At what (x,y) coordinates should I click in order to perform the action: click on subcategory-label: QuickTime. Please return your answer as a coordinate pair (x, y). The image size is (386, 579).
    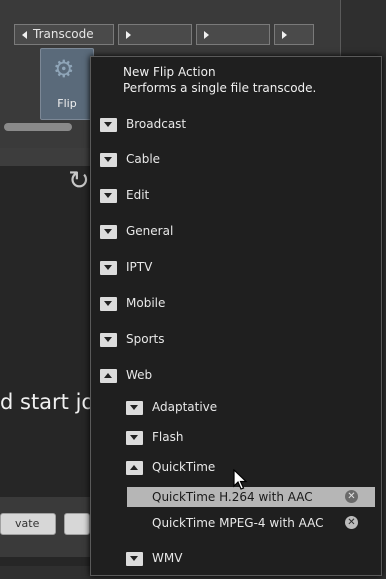
    Looking at the image, I should click on (184, 467).